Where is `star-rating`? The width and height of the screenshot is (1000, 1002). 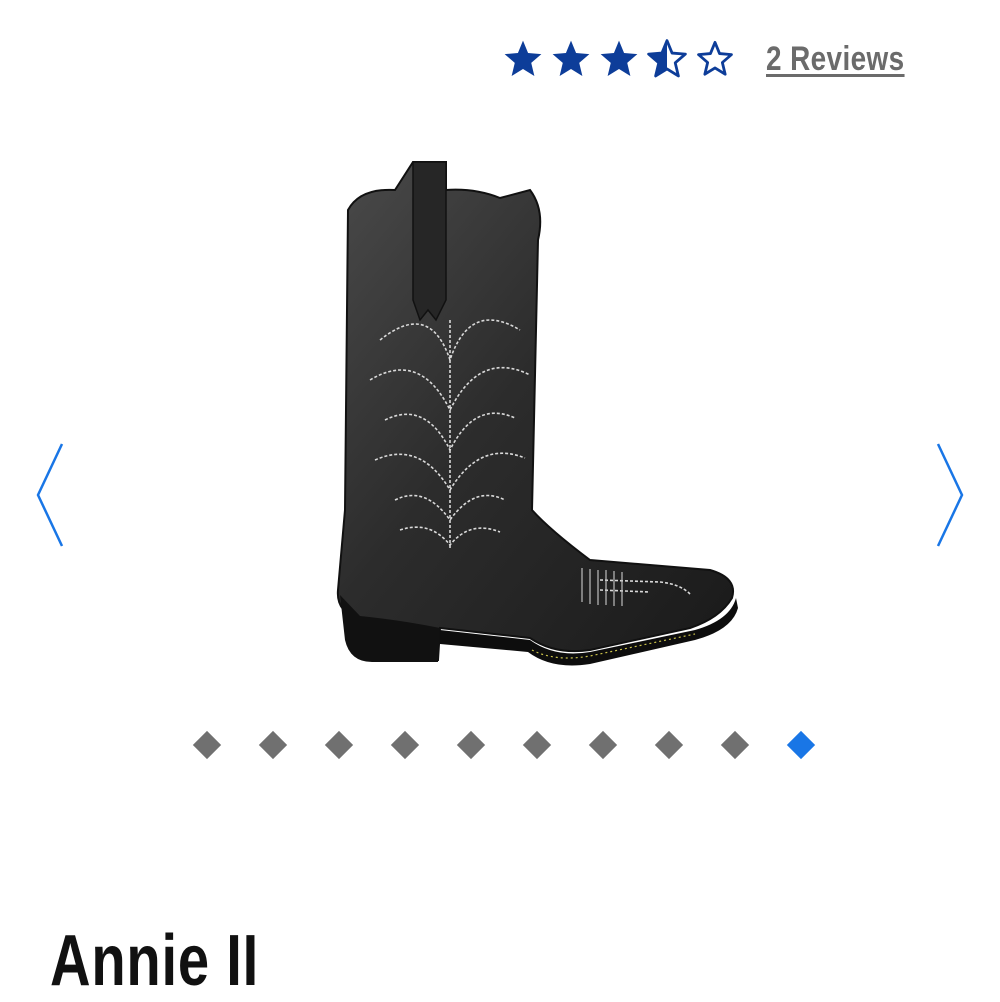
star-rating is located at coordinates (619, 59).